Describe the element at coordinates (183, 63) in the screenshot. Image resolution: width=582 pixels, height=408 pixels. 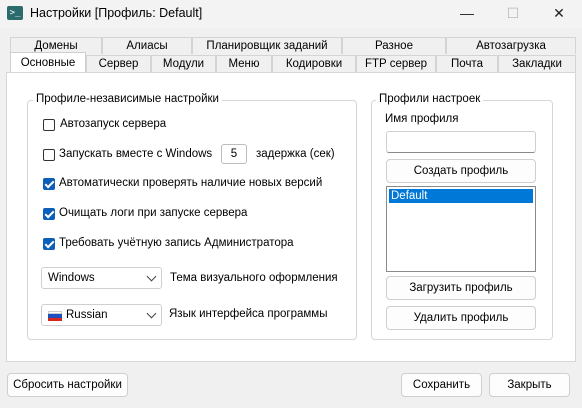
I see `tab-modules: Модули` at that location.